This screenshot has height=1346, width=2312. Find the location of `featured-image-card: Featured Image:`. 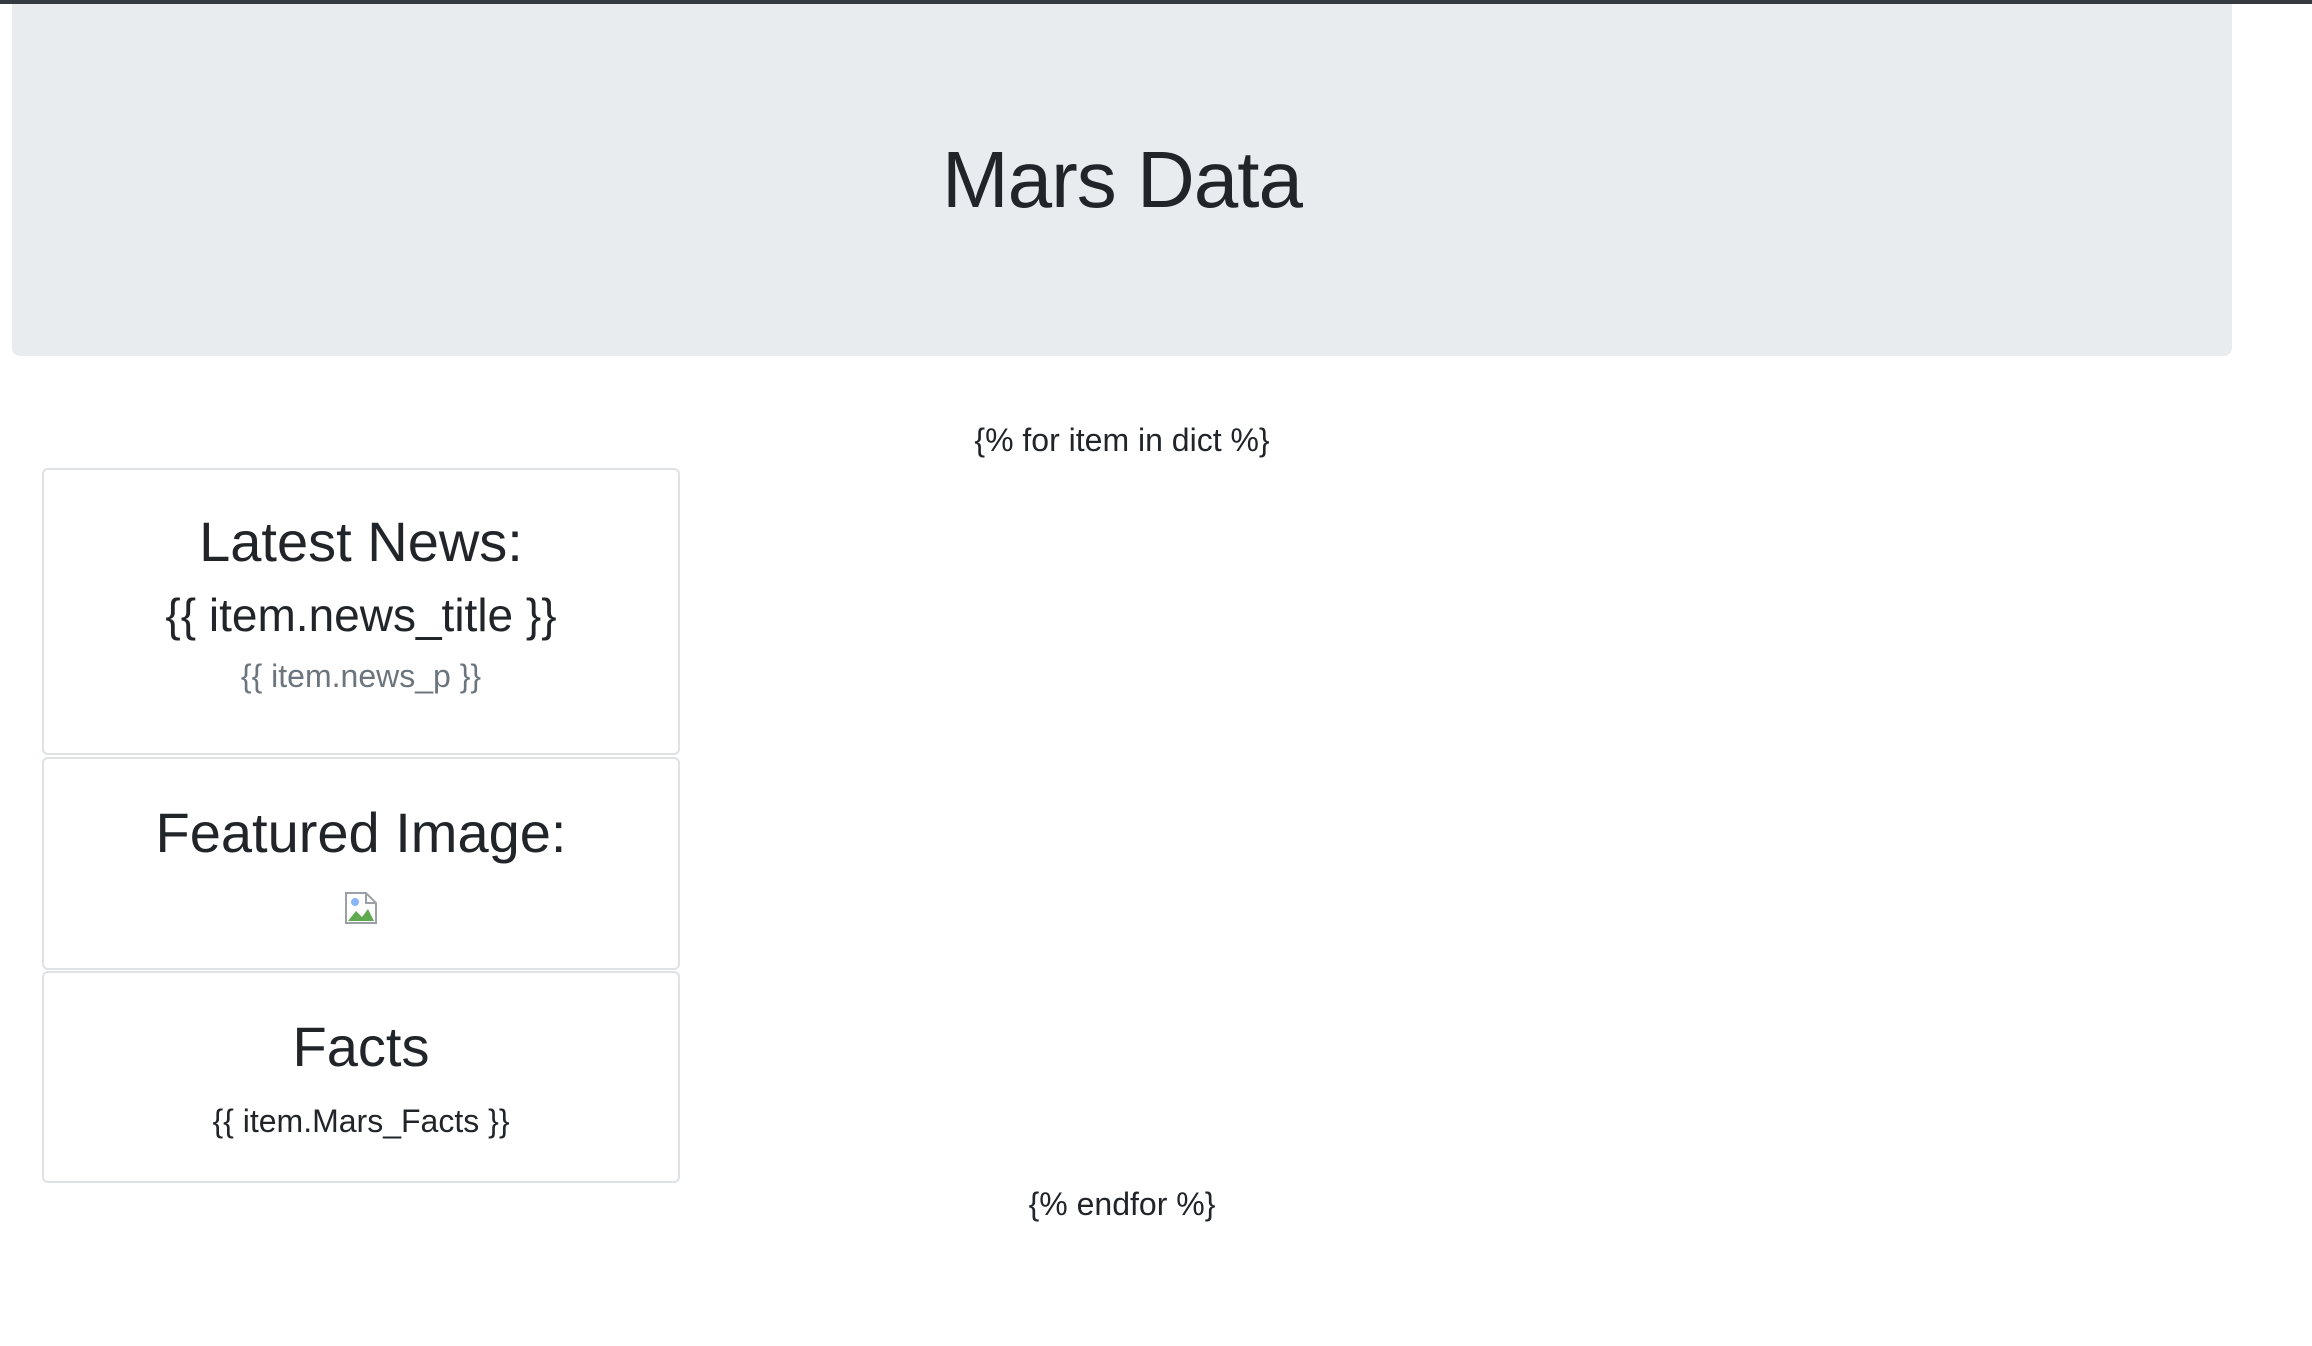

featured-image-card: Featured Image: is located at coordinates (361, 863).